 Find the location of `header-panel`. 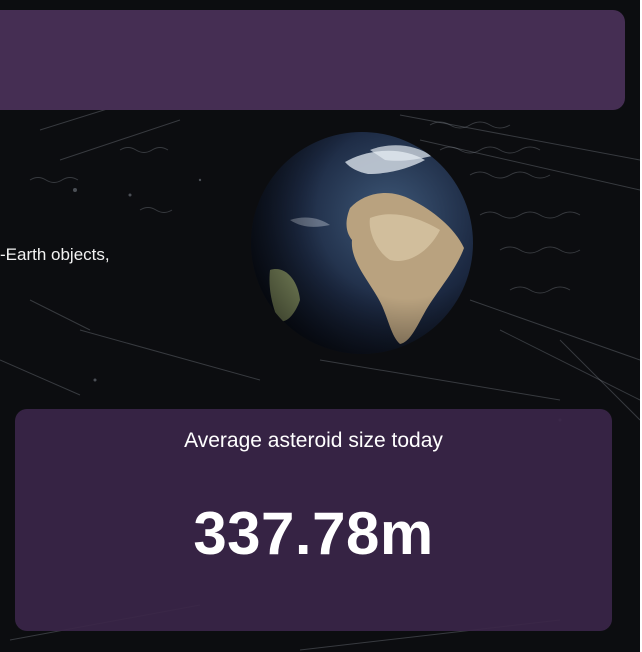

header-panel is located at coordinates (312, 60).